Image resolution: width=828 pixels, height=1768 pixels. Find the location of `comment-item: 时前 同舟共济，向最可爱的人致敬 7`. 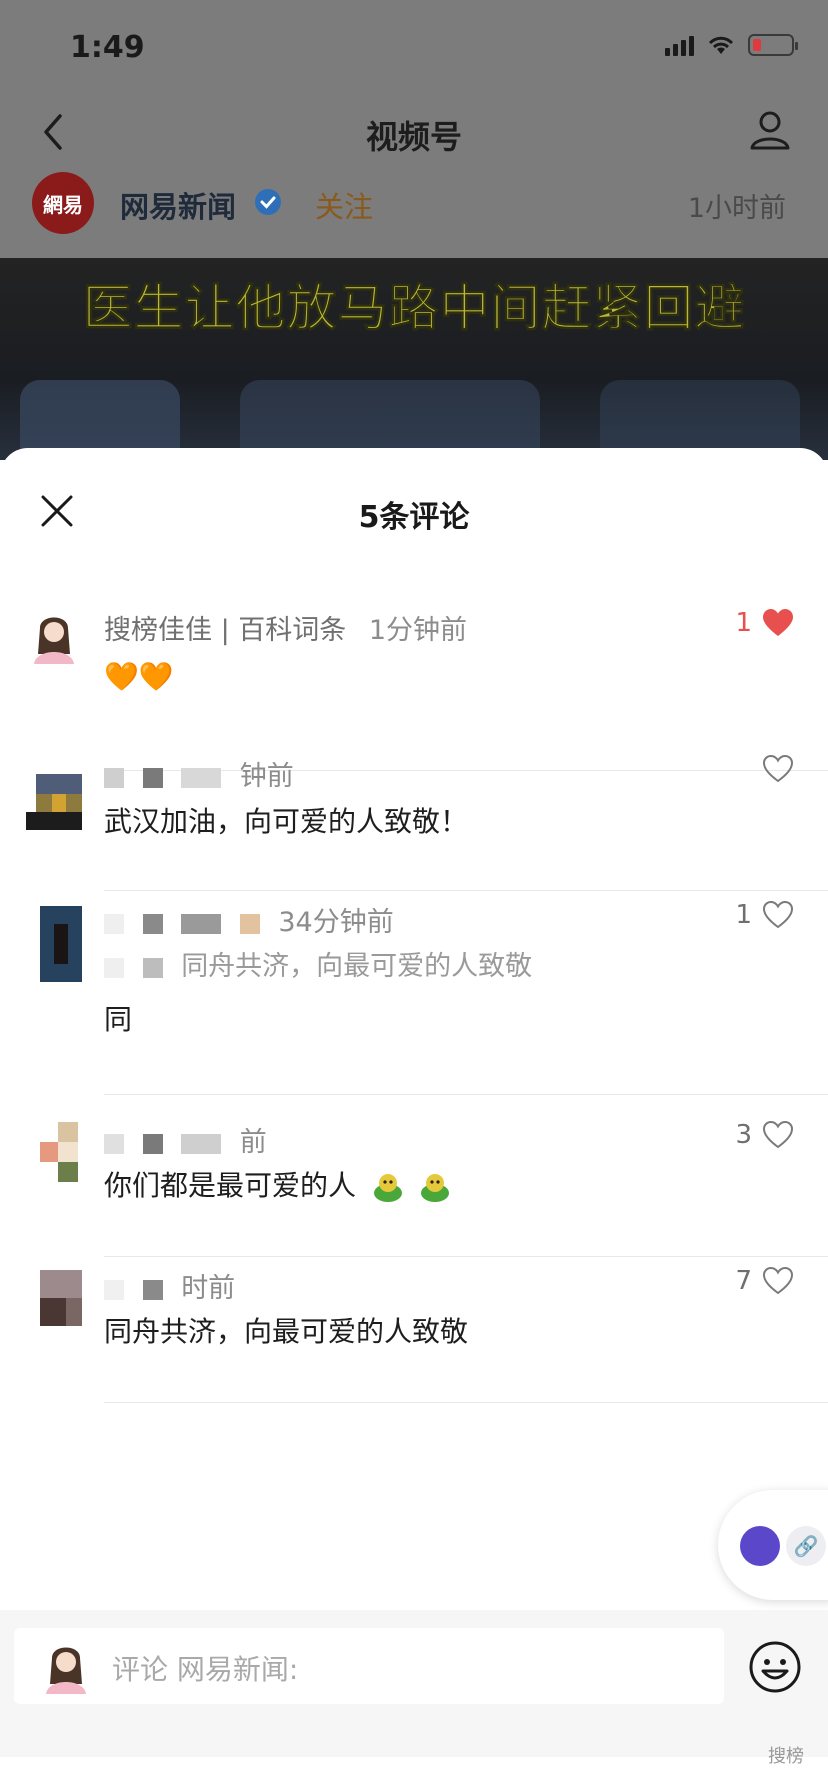

comment-item: 时前 同舟共济，向最可爱的人致敬 7 is located at coordinates (414, 1329).